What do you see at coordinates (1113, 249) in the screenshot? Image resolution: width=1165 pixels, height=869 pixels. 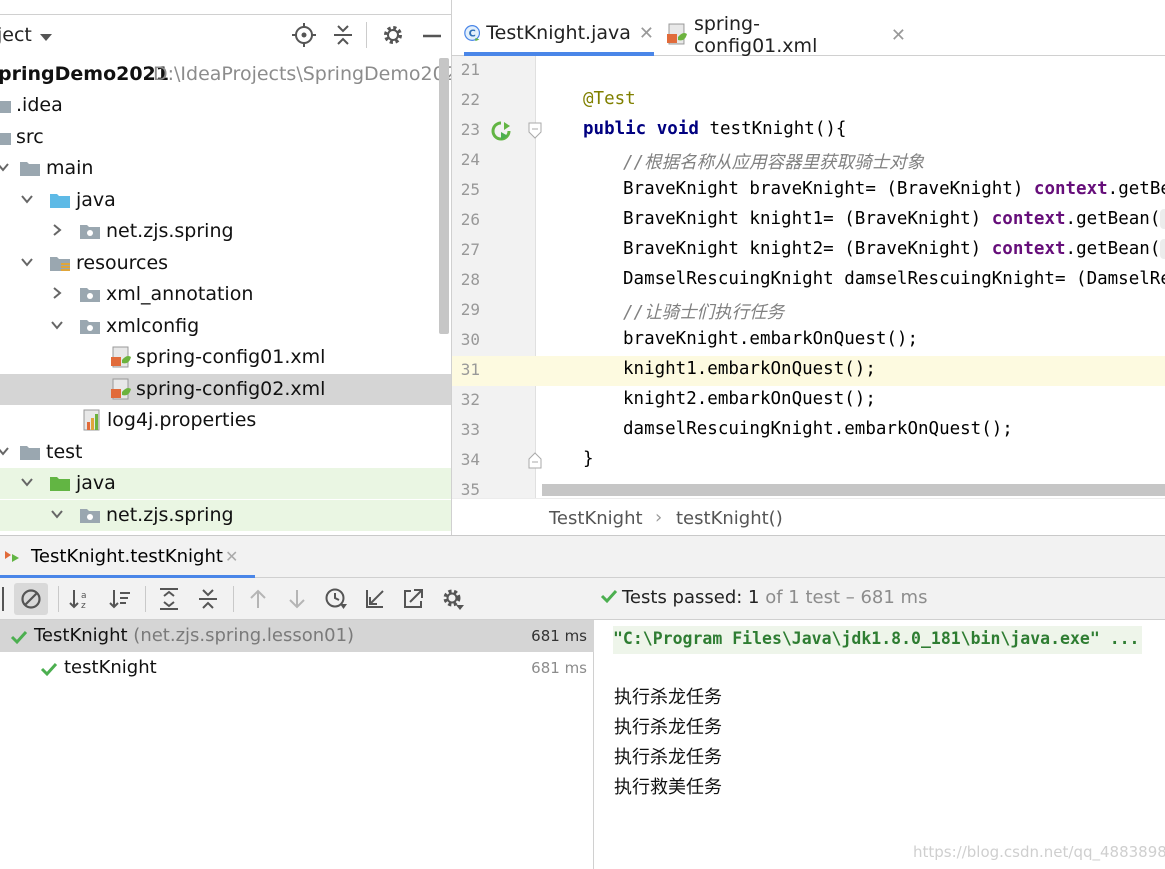 I see `code-text: .getBean(` at bounding box center [1113, 249].